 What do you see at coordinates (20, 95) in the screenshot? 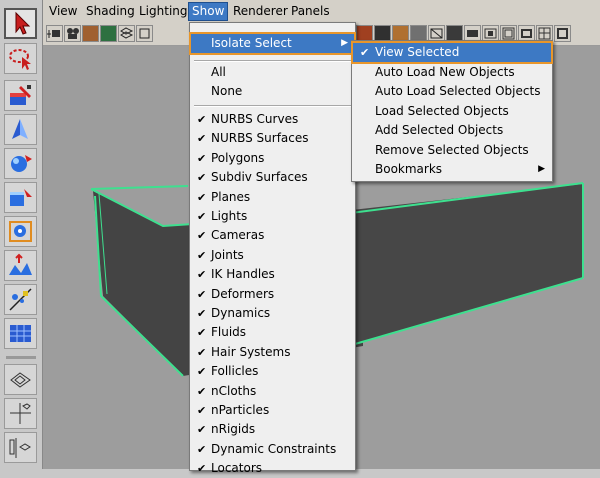
I see `paint-select-tool-icon` at bounding box center [20, 95].